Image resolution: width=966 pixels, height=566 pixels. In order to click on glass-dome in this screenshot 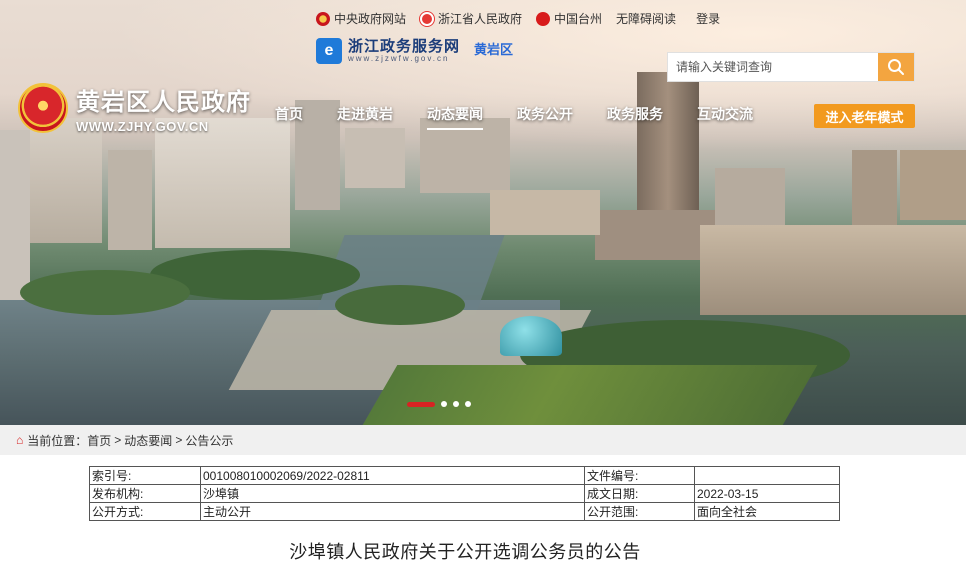, I will do `click(531, 336)`.